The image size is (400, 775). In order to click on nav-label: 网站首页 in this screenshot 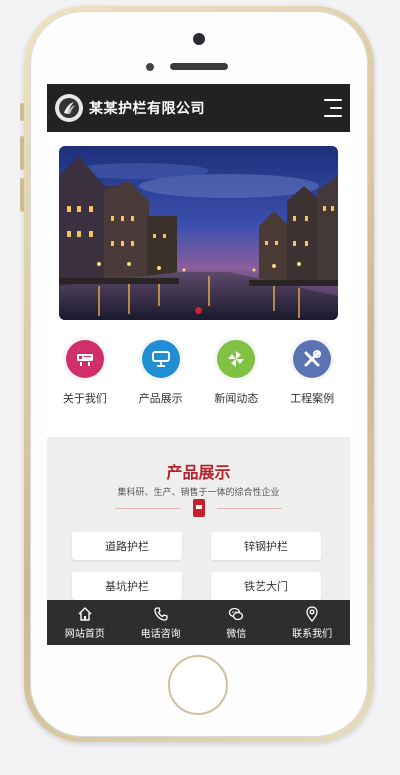, I will do `click(84, 634)`.